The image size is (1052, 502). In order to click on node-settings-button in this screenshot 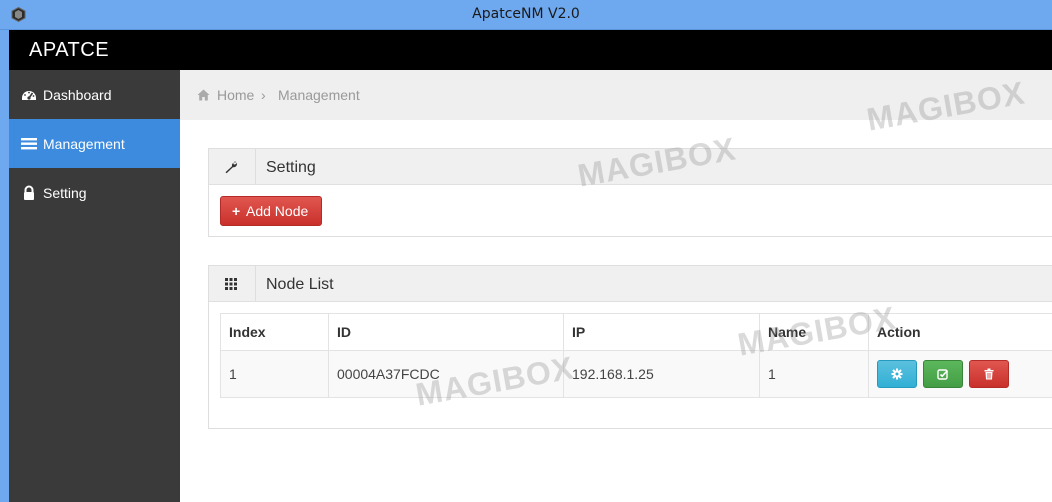, I will do `click(897, 374)`.